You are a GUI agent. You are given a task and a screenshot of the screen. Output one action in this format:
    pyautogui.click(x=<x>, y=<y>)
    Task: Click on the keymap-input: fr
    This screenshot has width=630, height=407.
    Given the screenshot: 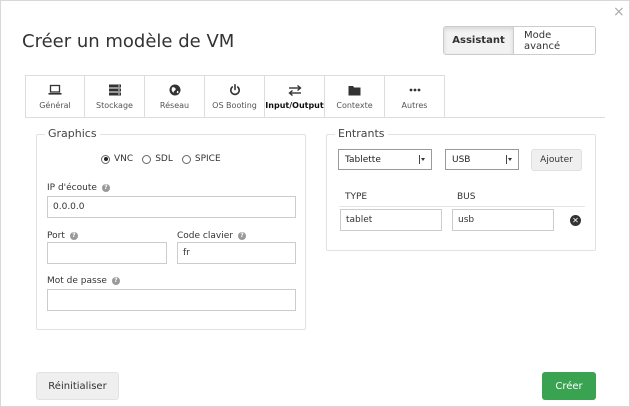 What is the action you would take?
    pyautogui.click(x=236, y=253)
    